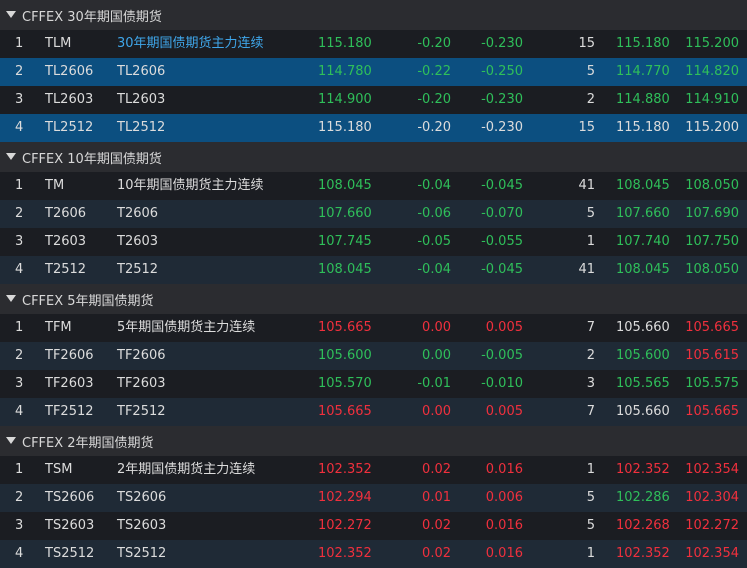 The image size is (747, 568). Describe the element at coordinates (138, 213) in the screenshot. I see `contract-name: T2606` at that location.